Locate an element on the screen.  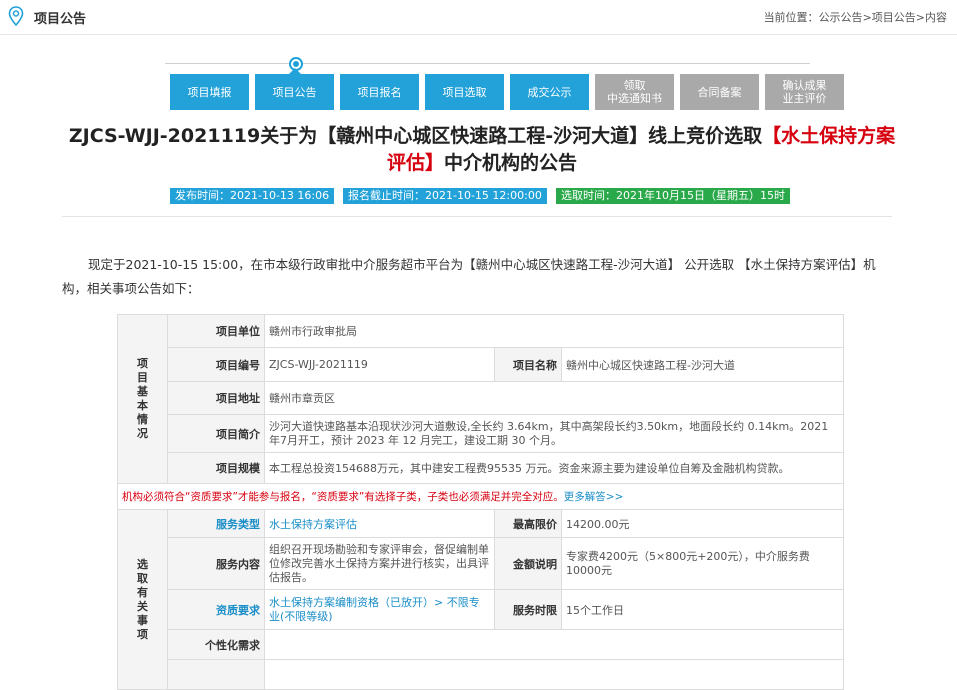
breadcrumb-item-content: 内容 is located at coordinates (936, 17).